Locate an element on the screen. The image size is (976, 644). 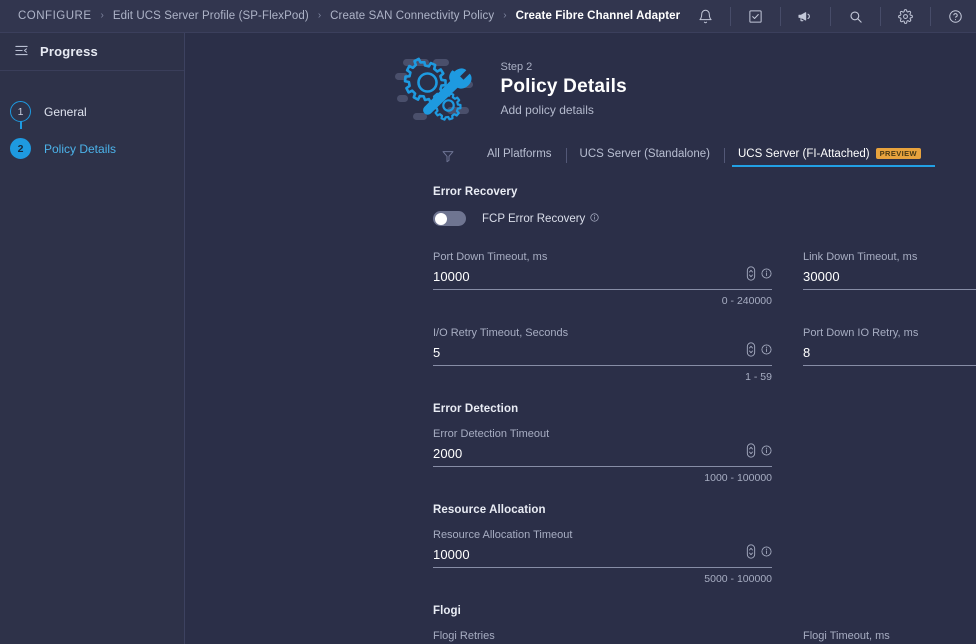
step-header: Step 2 Policy Details Add policy details is located at coordinates (580, 80).